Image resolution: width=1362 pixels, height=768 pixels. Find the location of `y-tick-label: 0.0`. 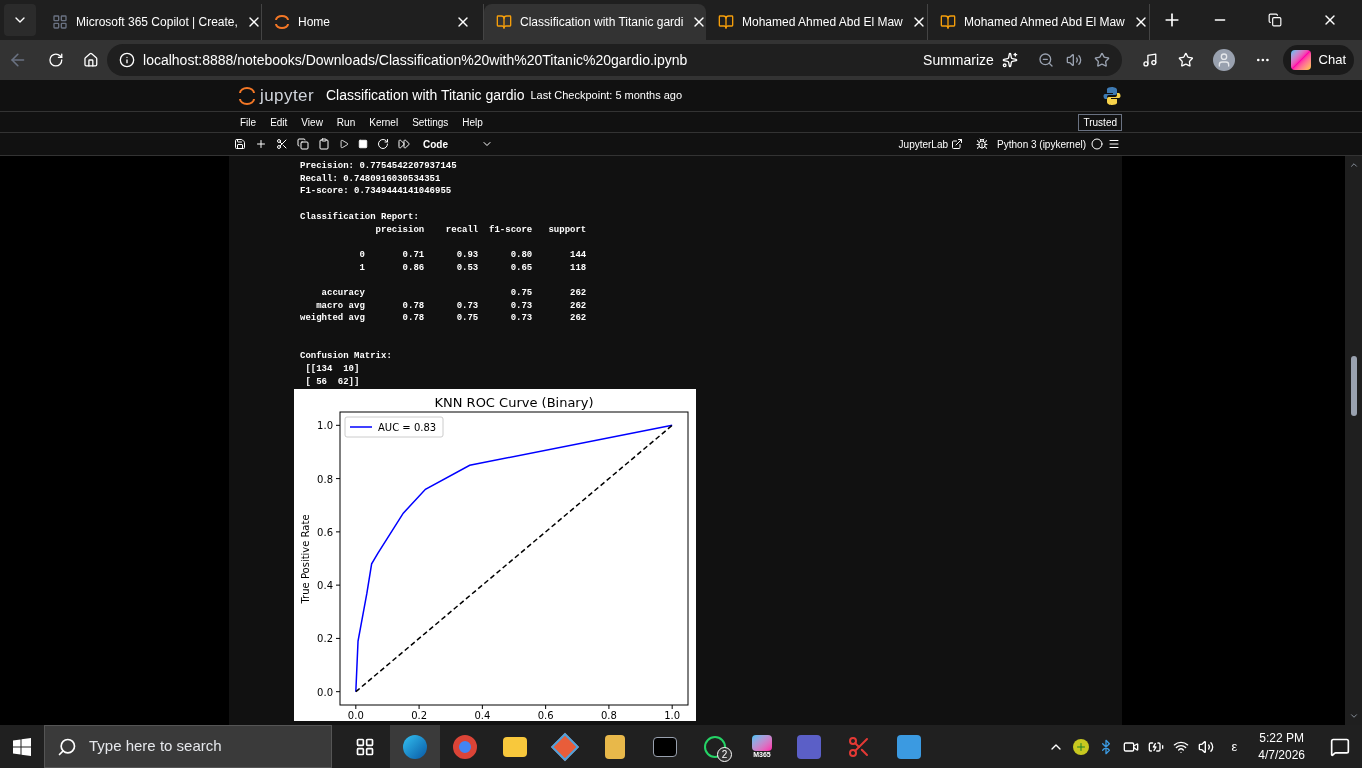

y-tick-label: 0.0 is located at coordinates (325, 692).